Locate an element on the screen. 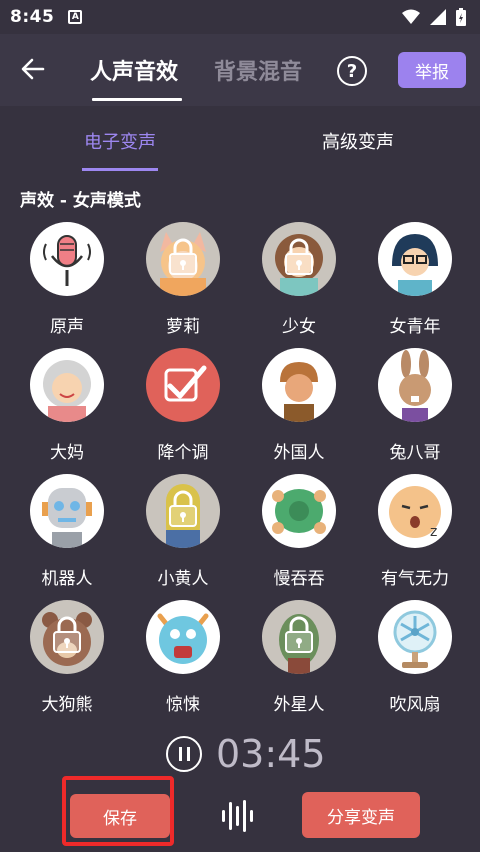 The width and height of the screenshot is (480, 852). tab-background-mix: 背景混音 is located at coordinates (258, 70).